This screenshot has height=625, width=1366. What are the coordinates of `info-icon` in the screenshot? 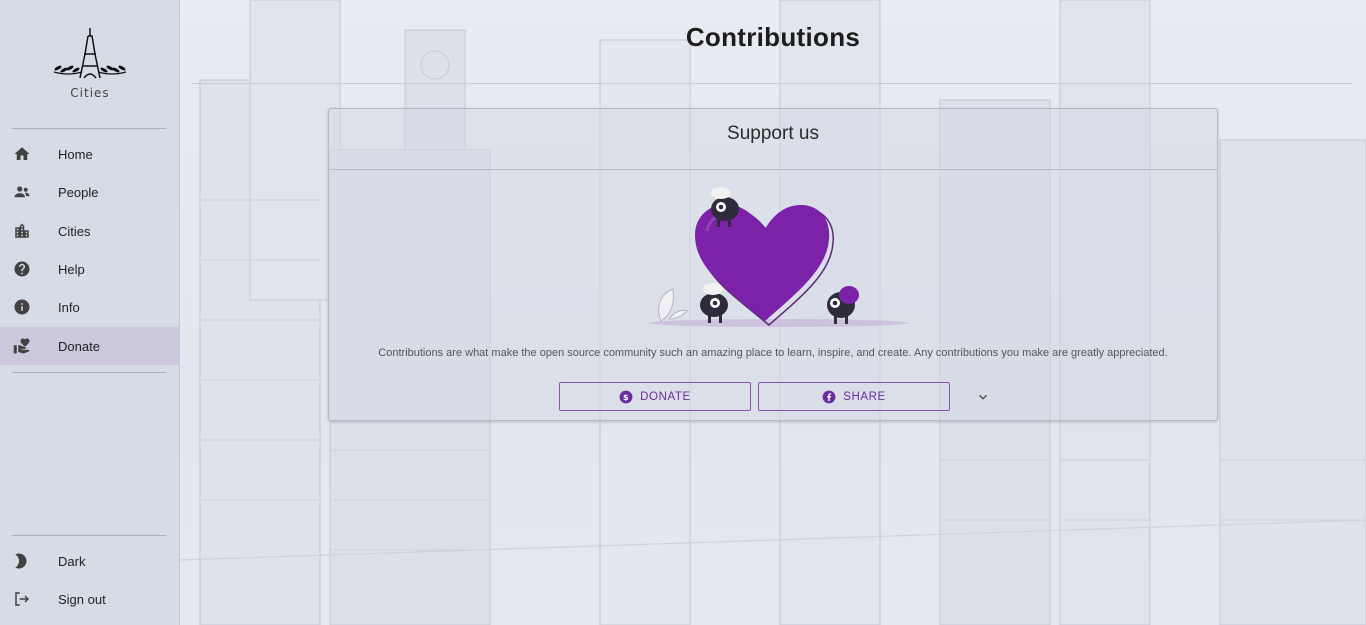 It's located at (22, 307).